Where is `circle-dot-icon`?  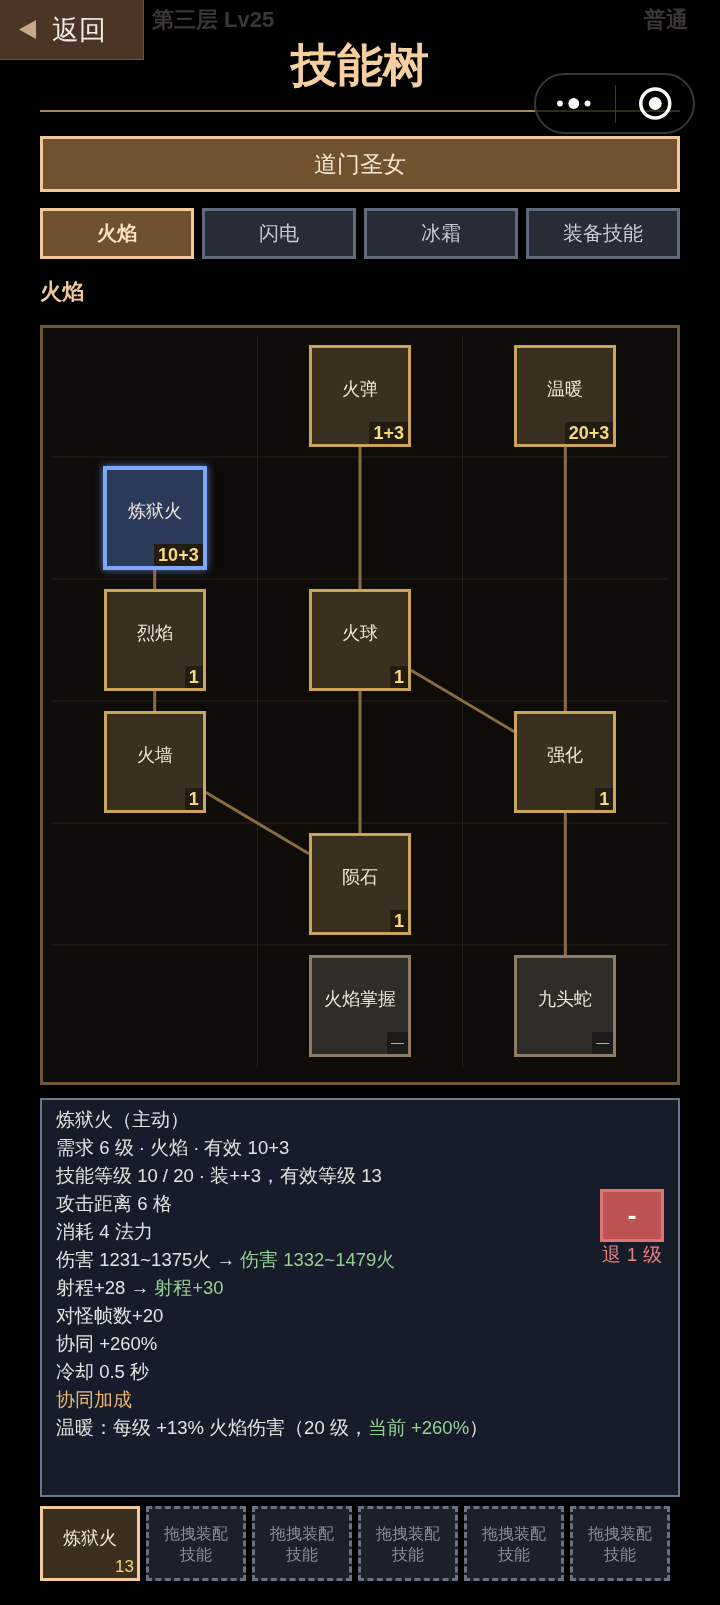 circle-dot-icon is located at coordinates (655, 103).